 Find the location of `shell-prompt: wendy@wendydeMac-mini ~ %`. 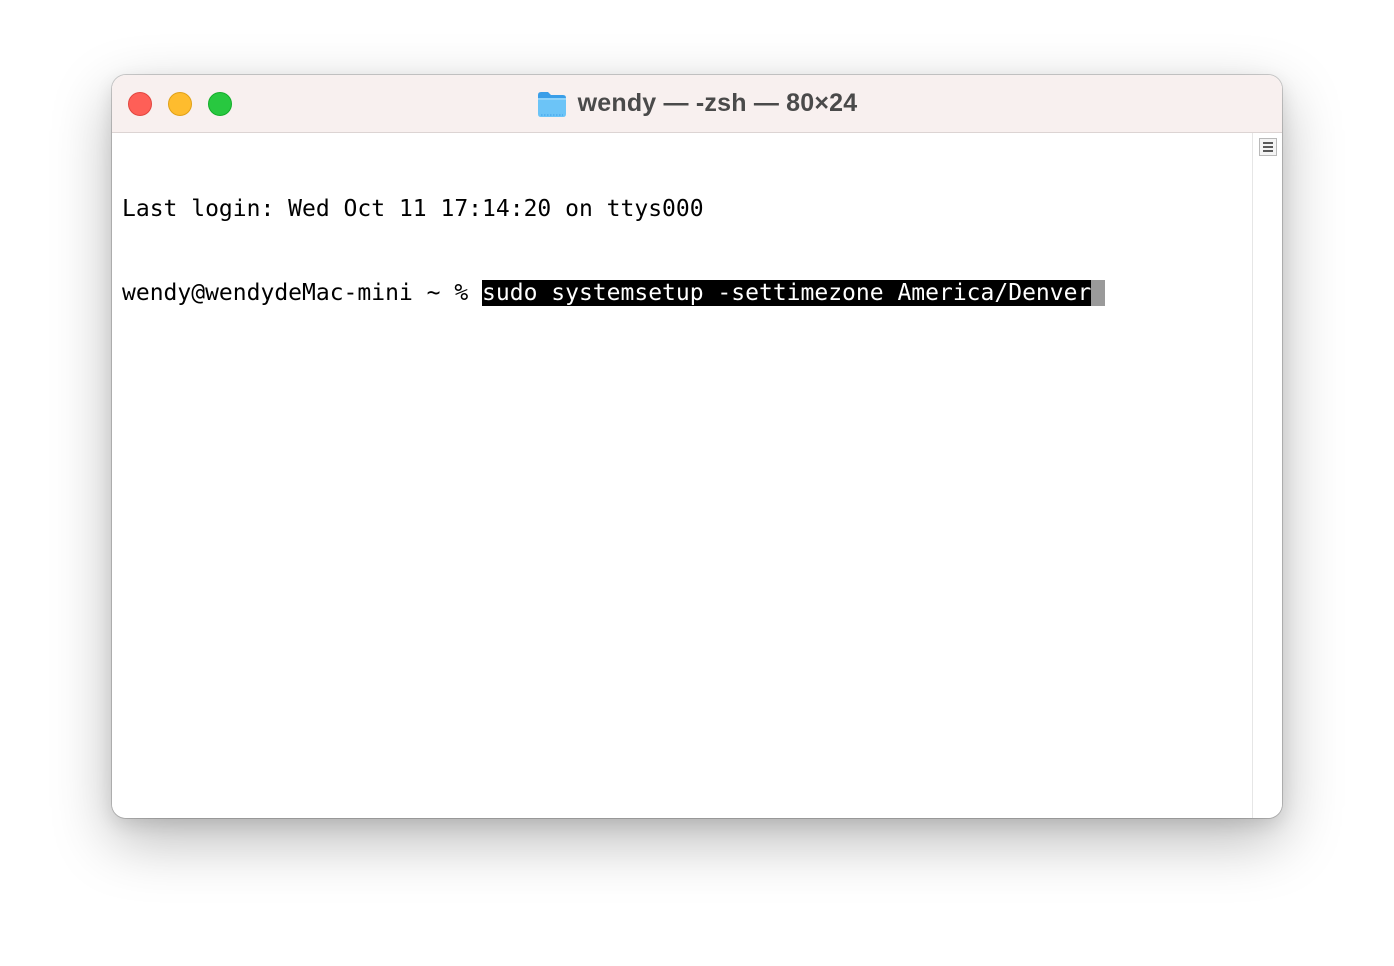

shell-prompt: wendy@wendydeMac-mini ~ % is located at coordinates (302, 293).